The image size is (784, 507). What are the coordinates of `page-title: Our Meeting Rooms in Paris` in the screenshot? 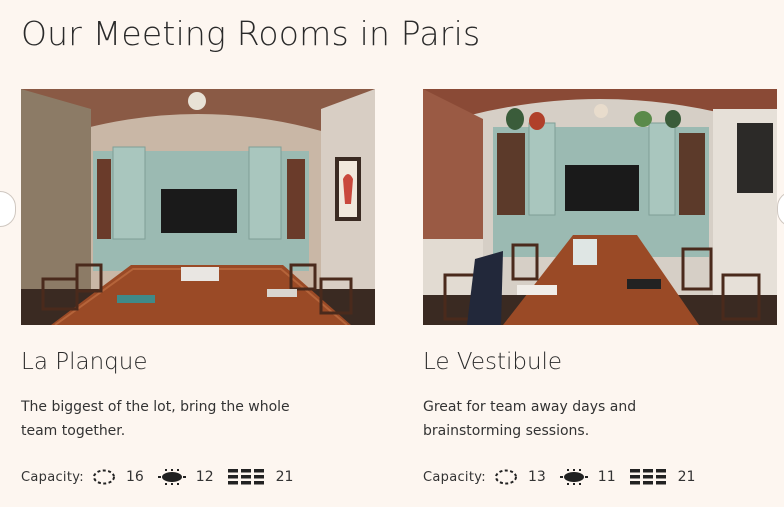 It's located at (251, 33).